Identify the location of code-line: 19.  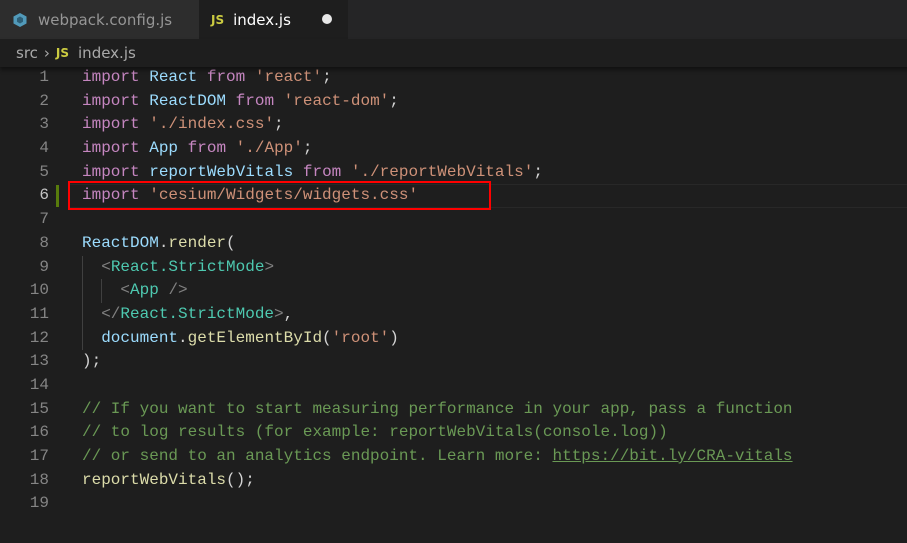
(453, 504).